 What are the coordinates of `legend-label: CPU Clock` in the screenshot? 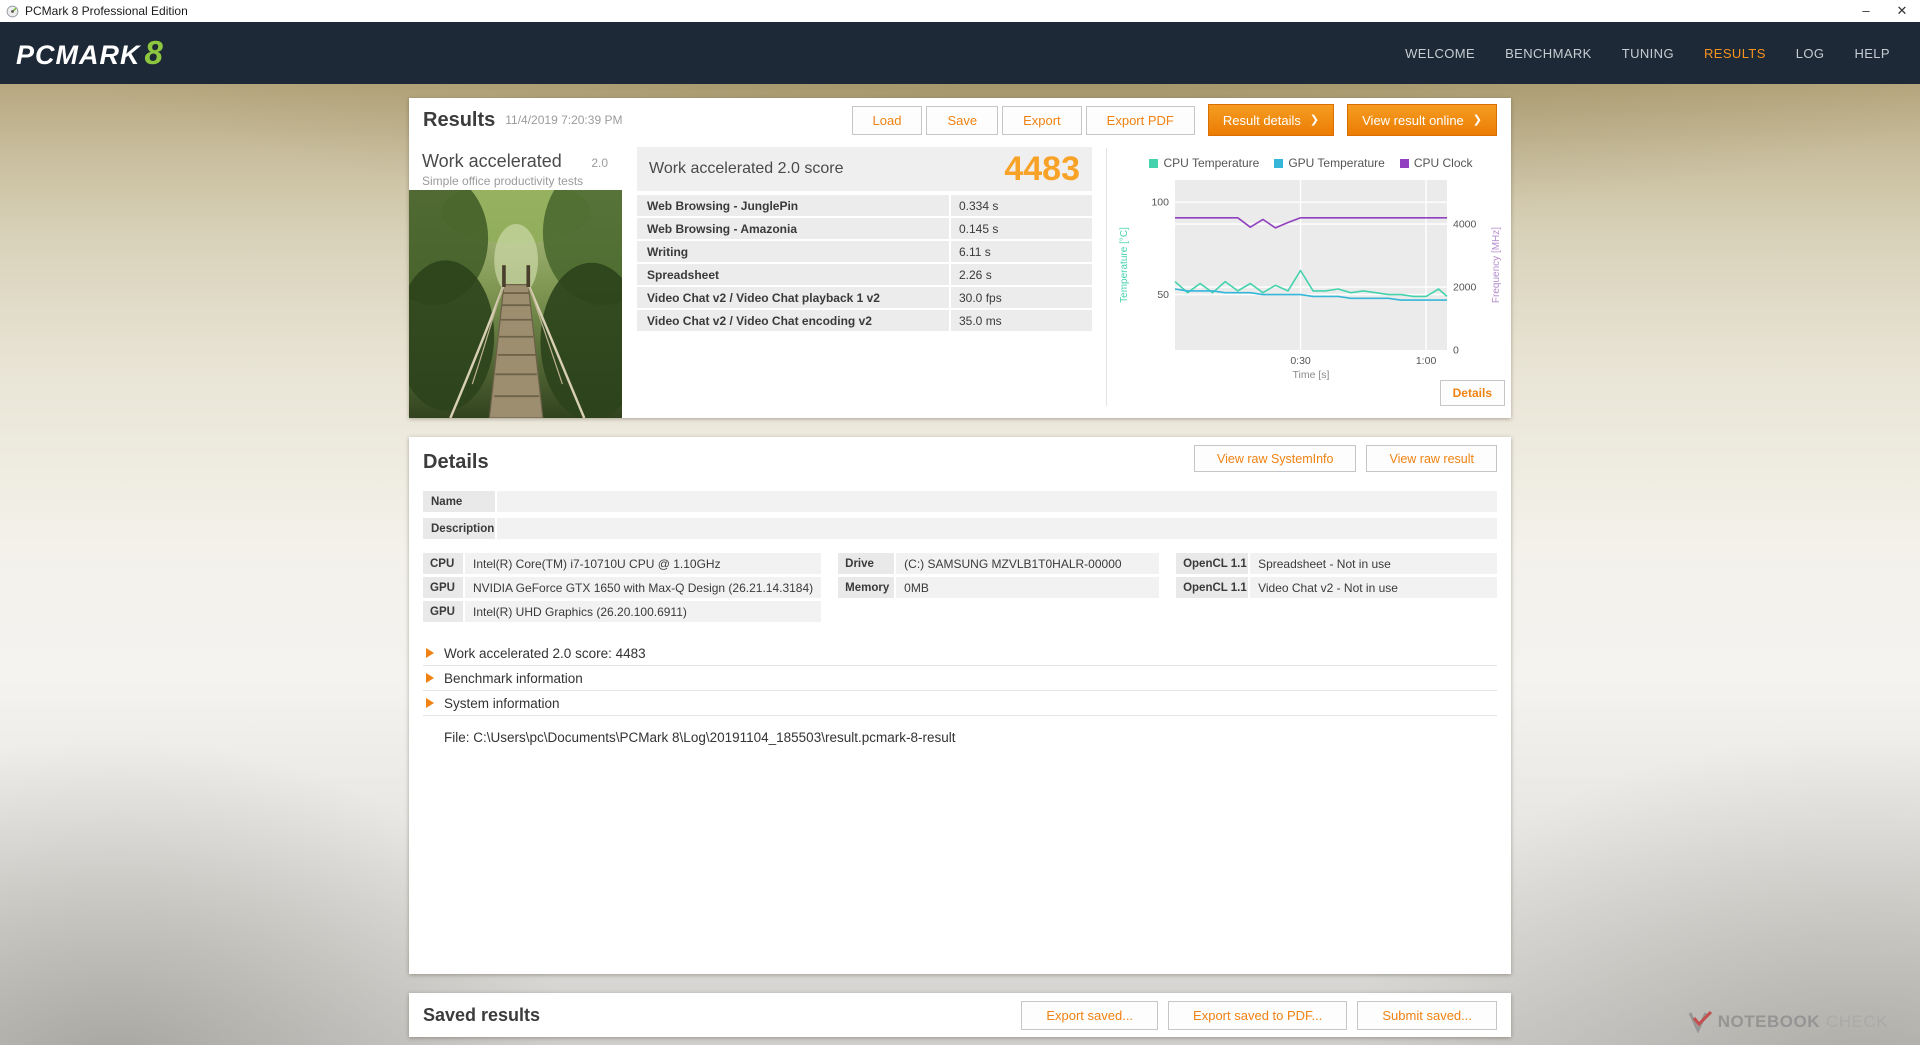 It's located at (1443, 163).